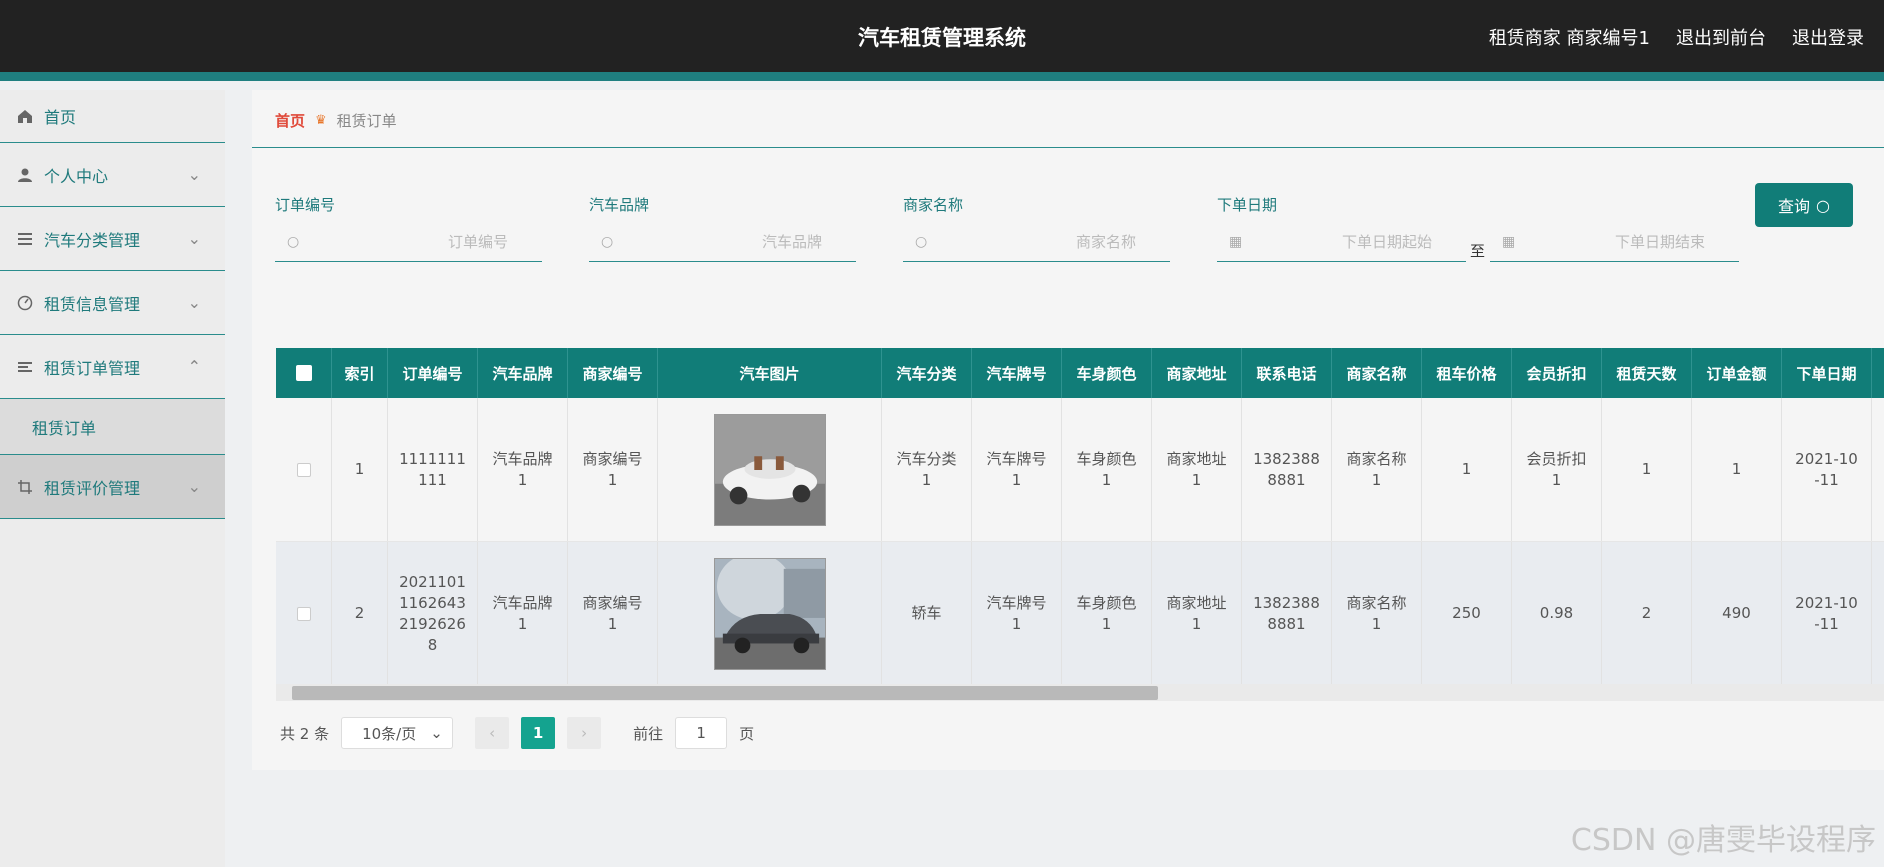  I want to click on calendar-icon: ▦, so click(1236, 241).